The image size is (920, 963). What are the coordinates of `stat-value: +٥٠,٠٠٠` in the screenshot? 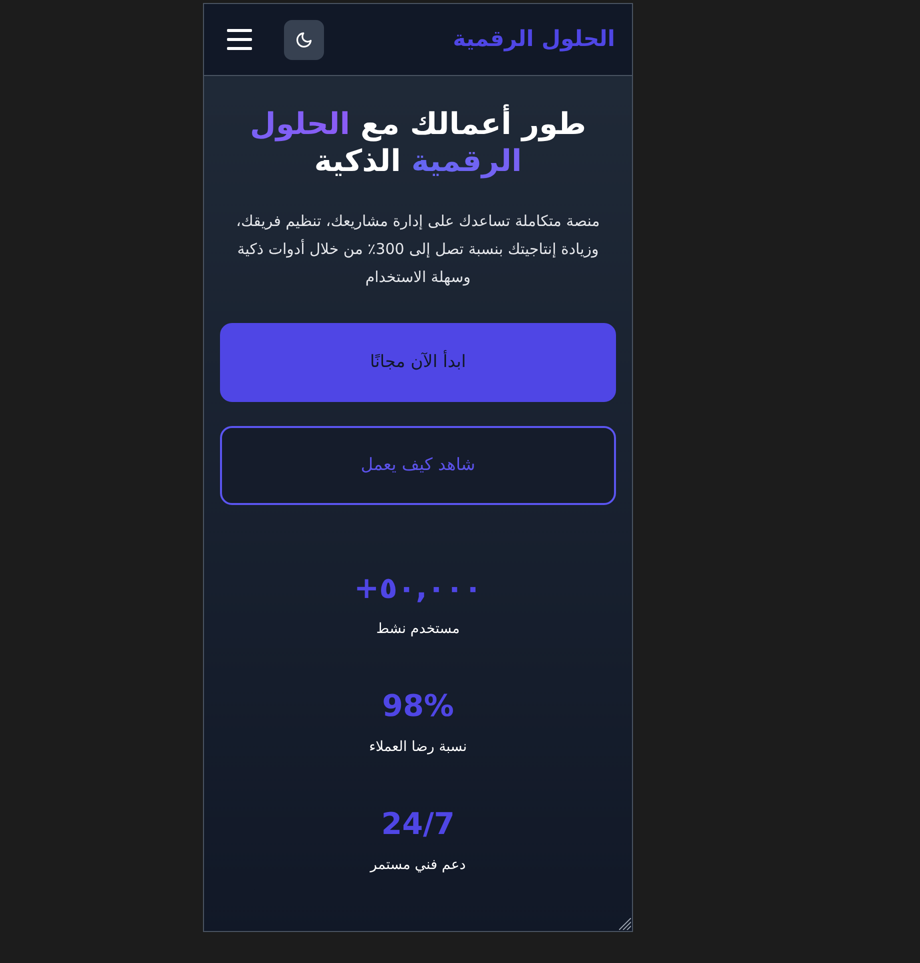 It's located at (418, 589).